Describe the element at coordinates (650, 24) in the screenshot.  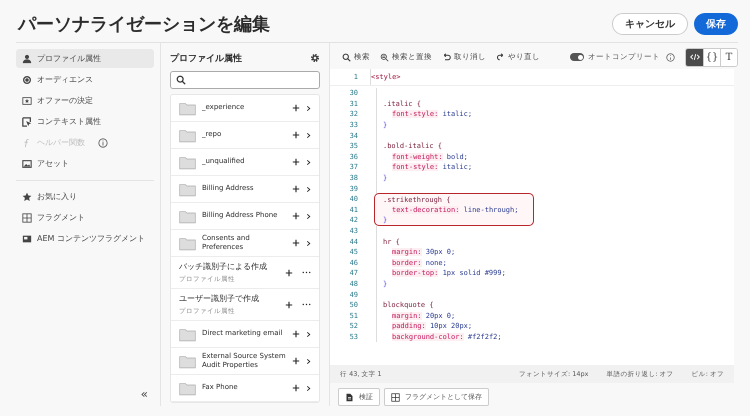
I see `cancel-button: キャンセル` at that location.